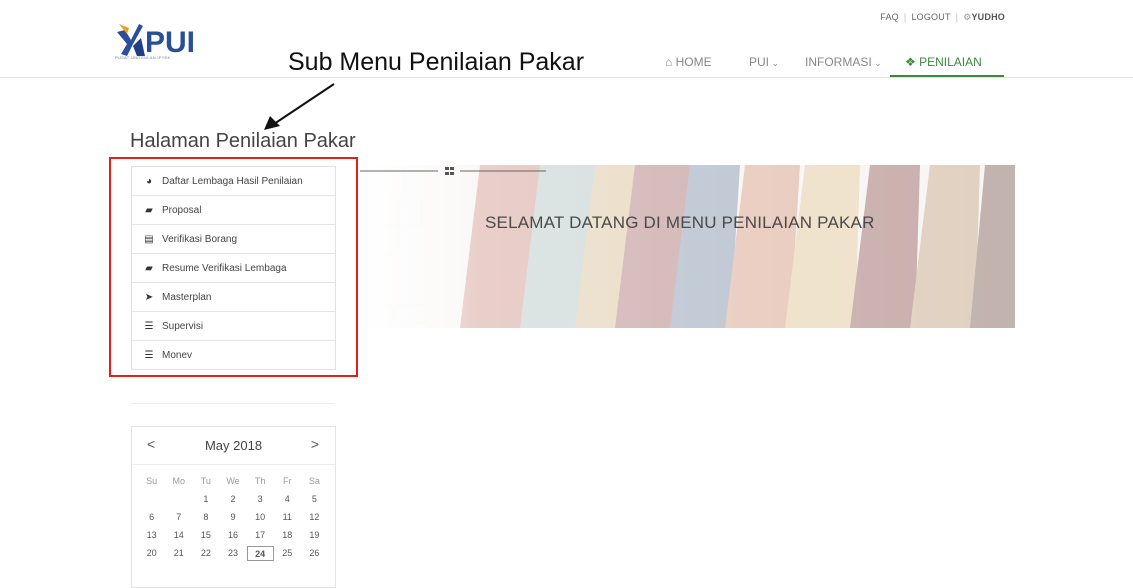 The width and height of the screenshot is (1133, 588). I want to click on nav-penilaian: ❖ PENILAIAN, so click(943, 62).